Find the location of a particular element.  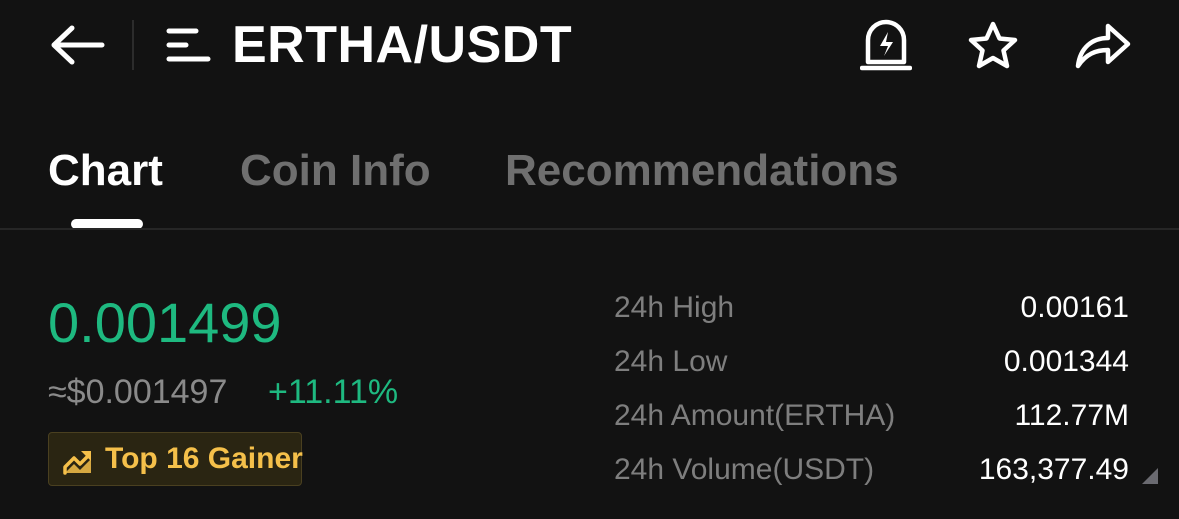

stat-value-volume: 163,377.49 is located at coordinates (1053, 469).